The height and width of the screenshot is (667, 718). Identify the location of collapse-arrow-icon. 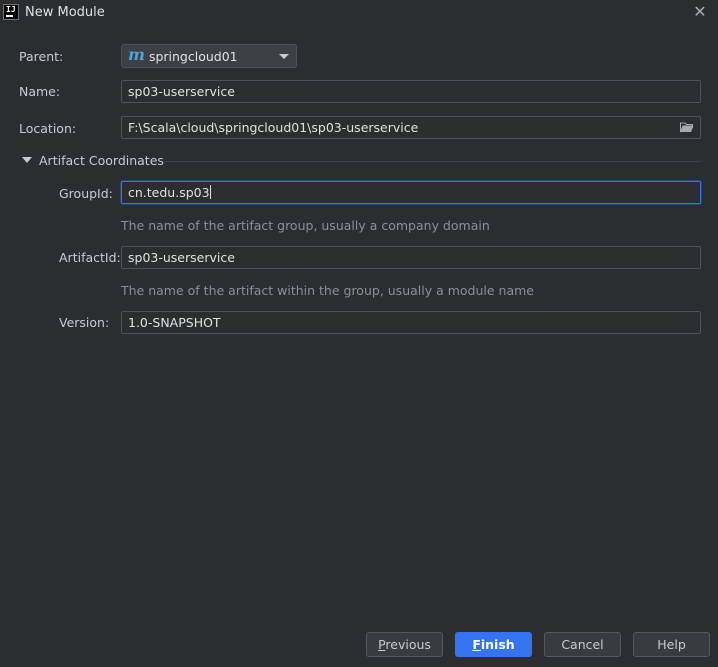
(27, 160).